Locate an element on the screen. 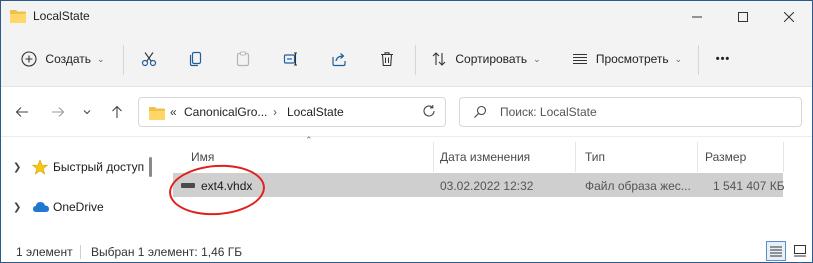 This screenshot has height=263, width=813. delete-button is located at coordinates (387, 59).